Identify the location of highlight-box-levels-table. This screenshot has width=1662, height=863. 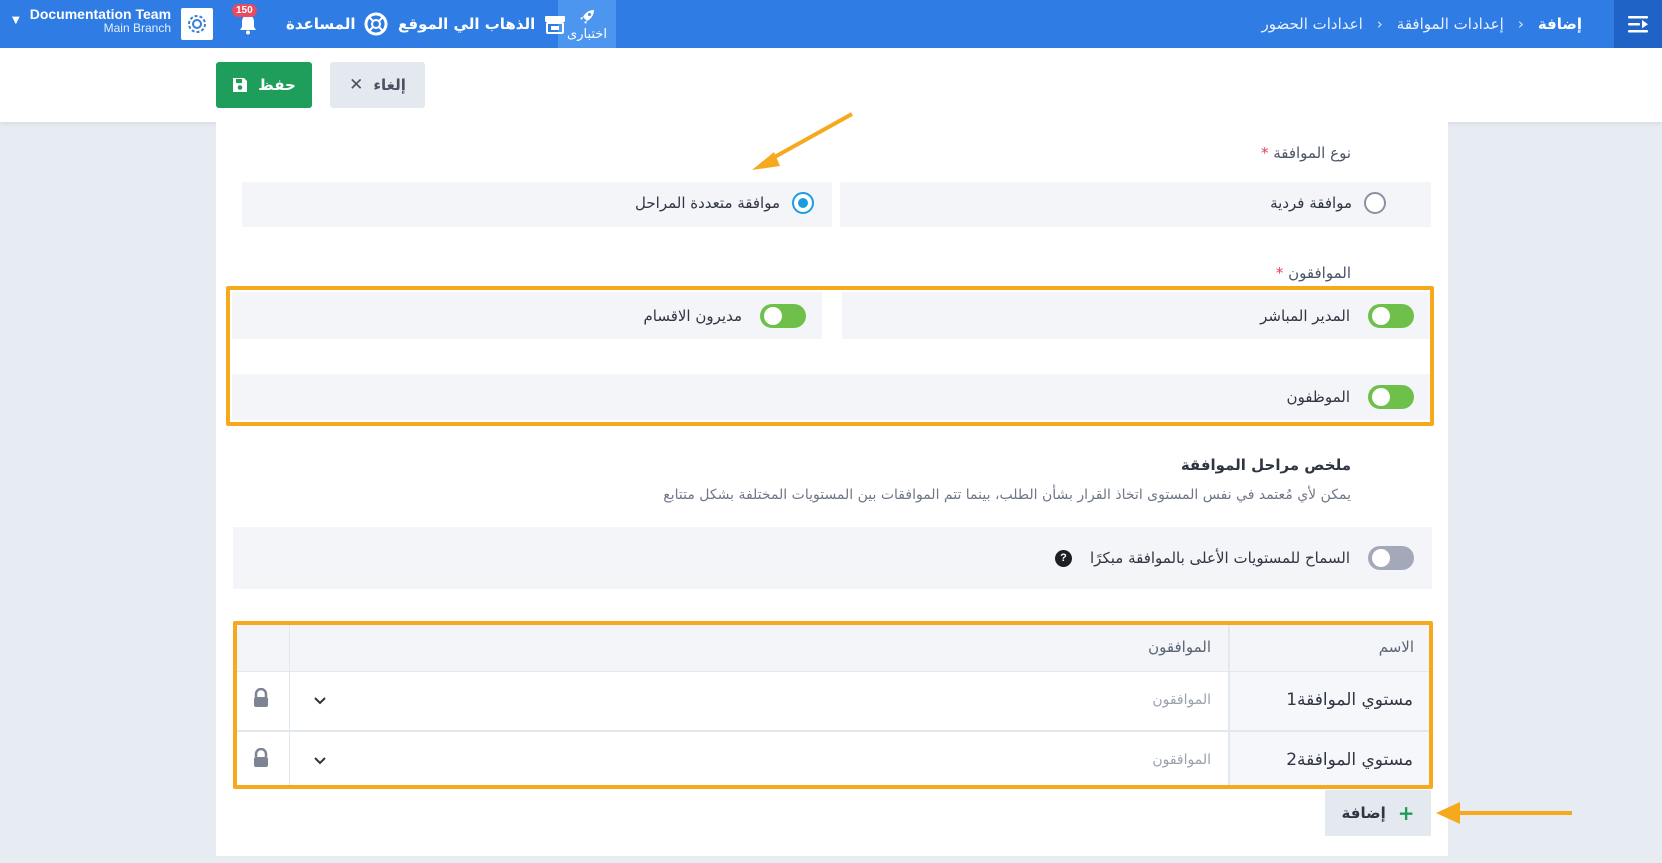
(833, 705).